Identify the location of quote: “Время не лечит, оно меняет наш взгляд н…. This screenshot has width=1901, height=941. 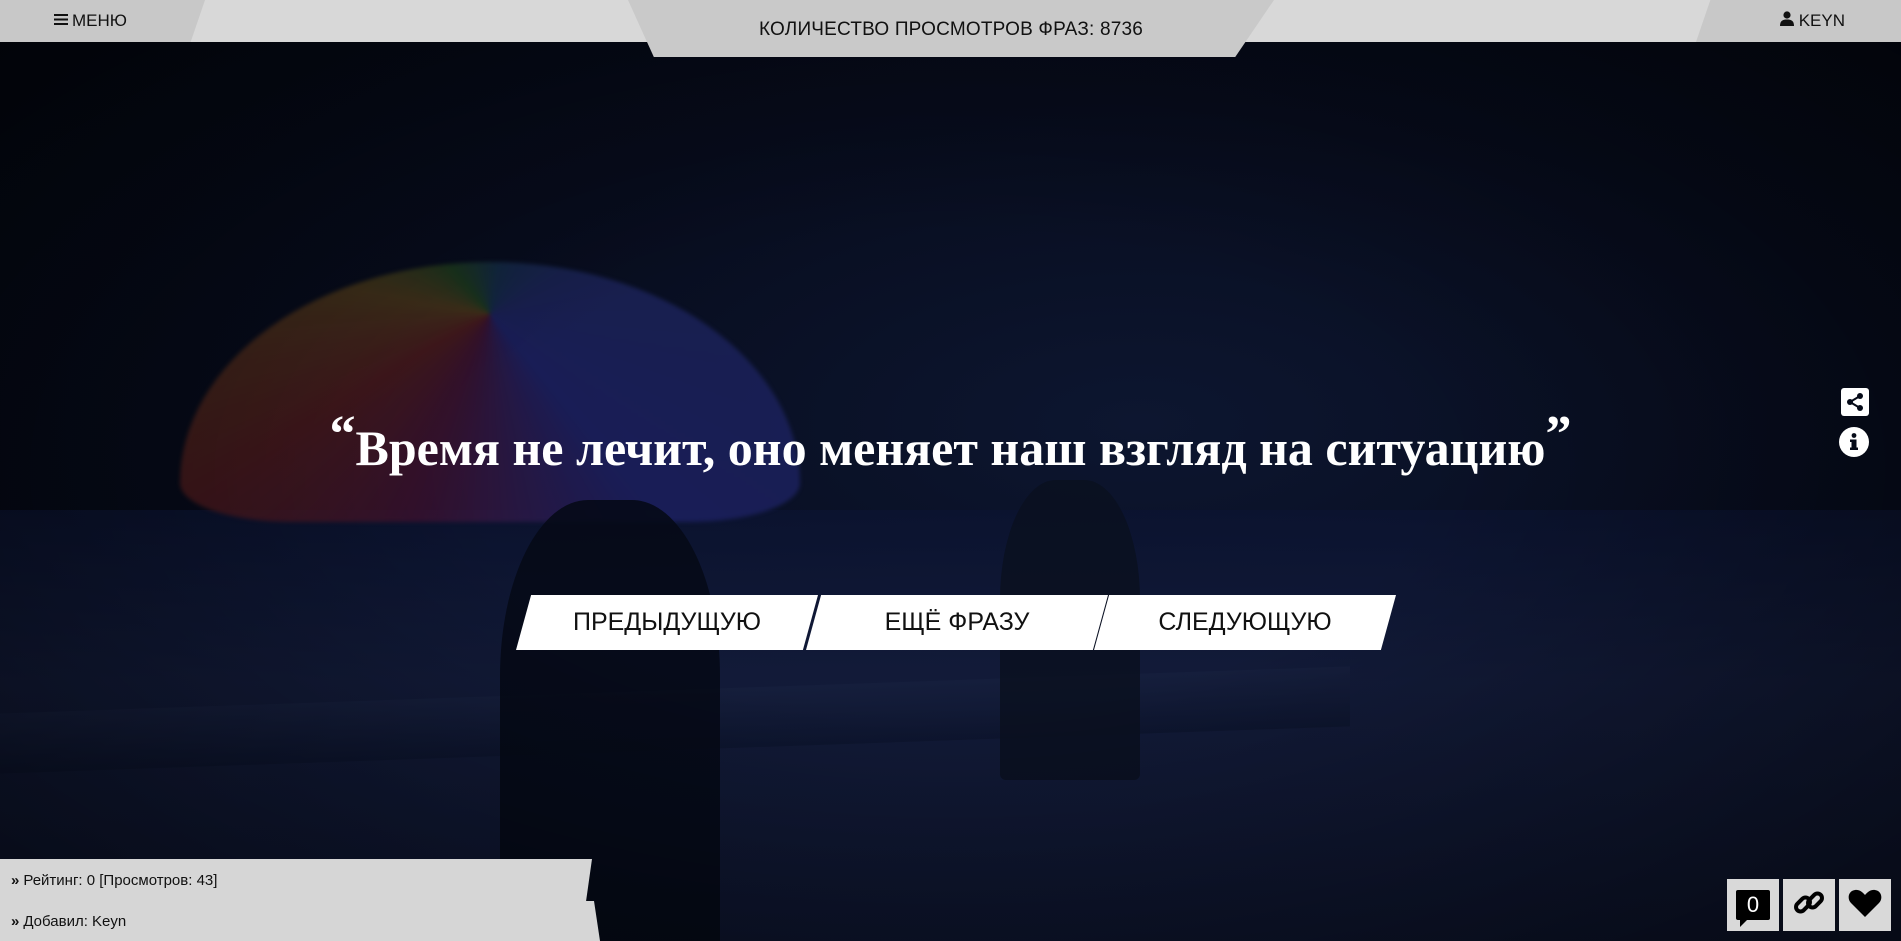
(950, 441).